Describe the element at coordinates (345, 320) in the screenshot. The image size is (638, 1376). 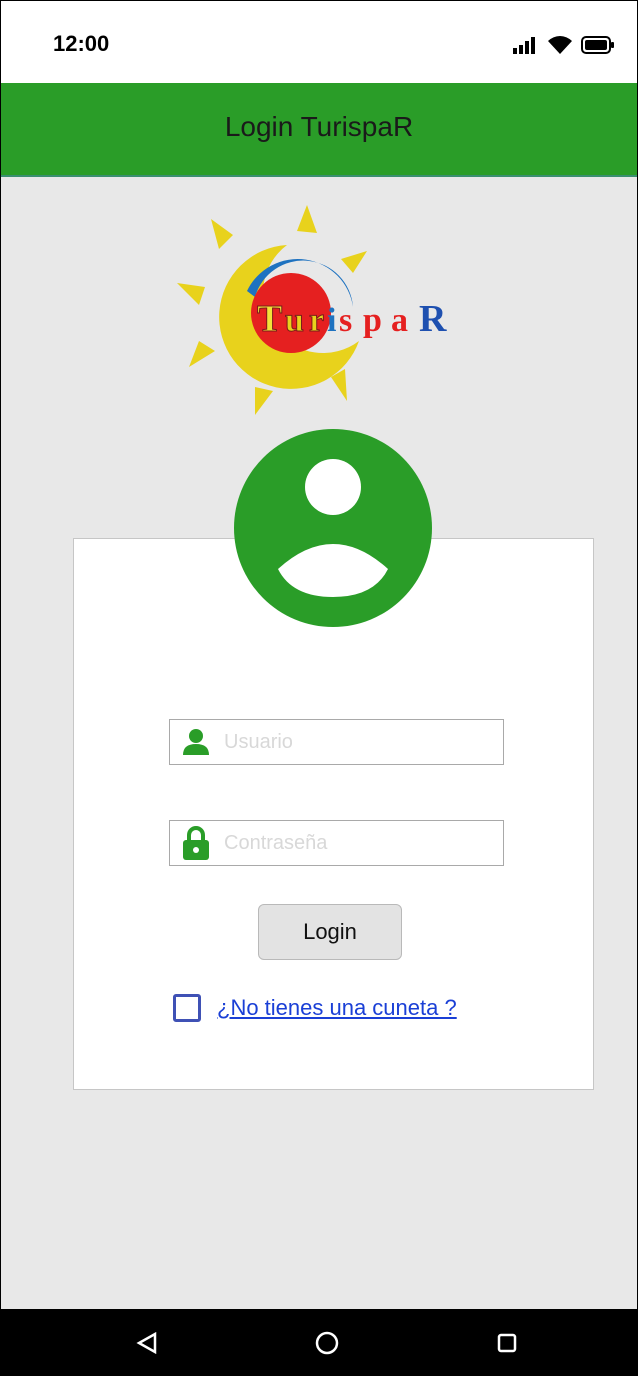
I see `svg-text: s` at that location.